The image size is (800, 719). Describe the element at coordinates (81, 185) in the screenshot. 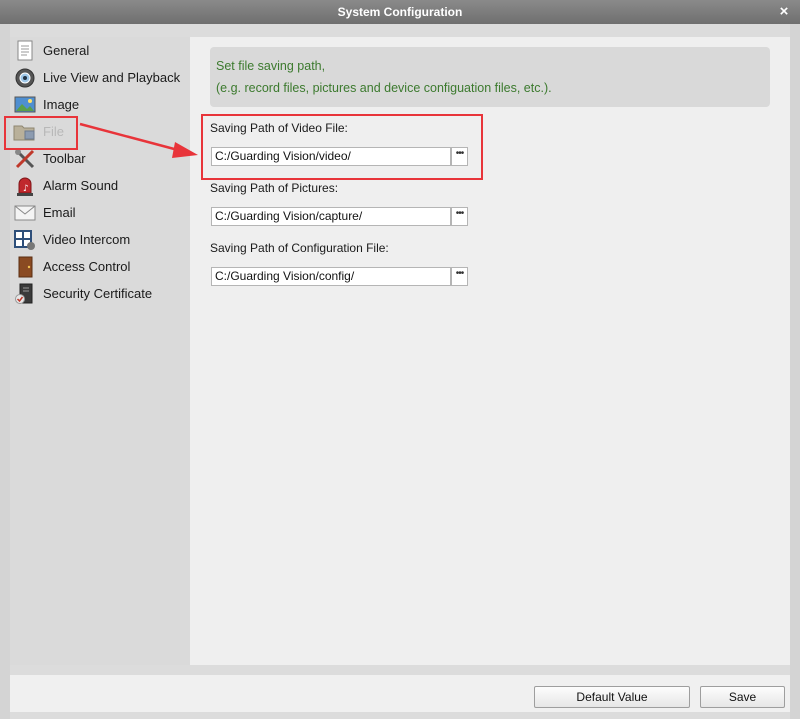

I see `sidebar-item-label: Alarm Sound` at that location.